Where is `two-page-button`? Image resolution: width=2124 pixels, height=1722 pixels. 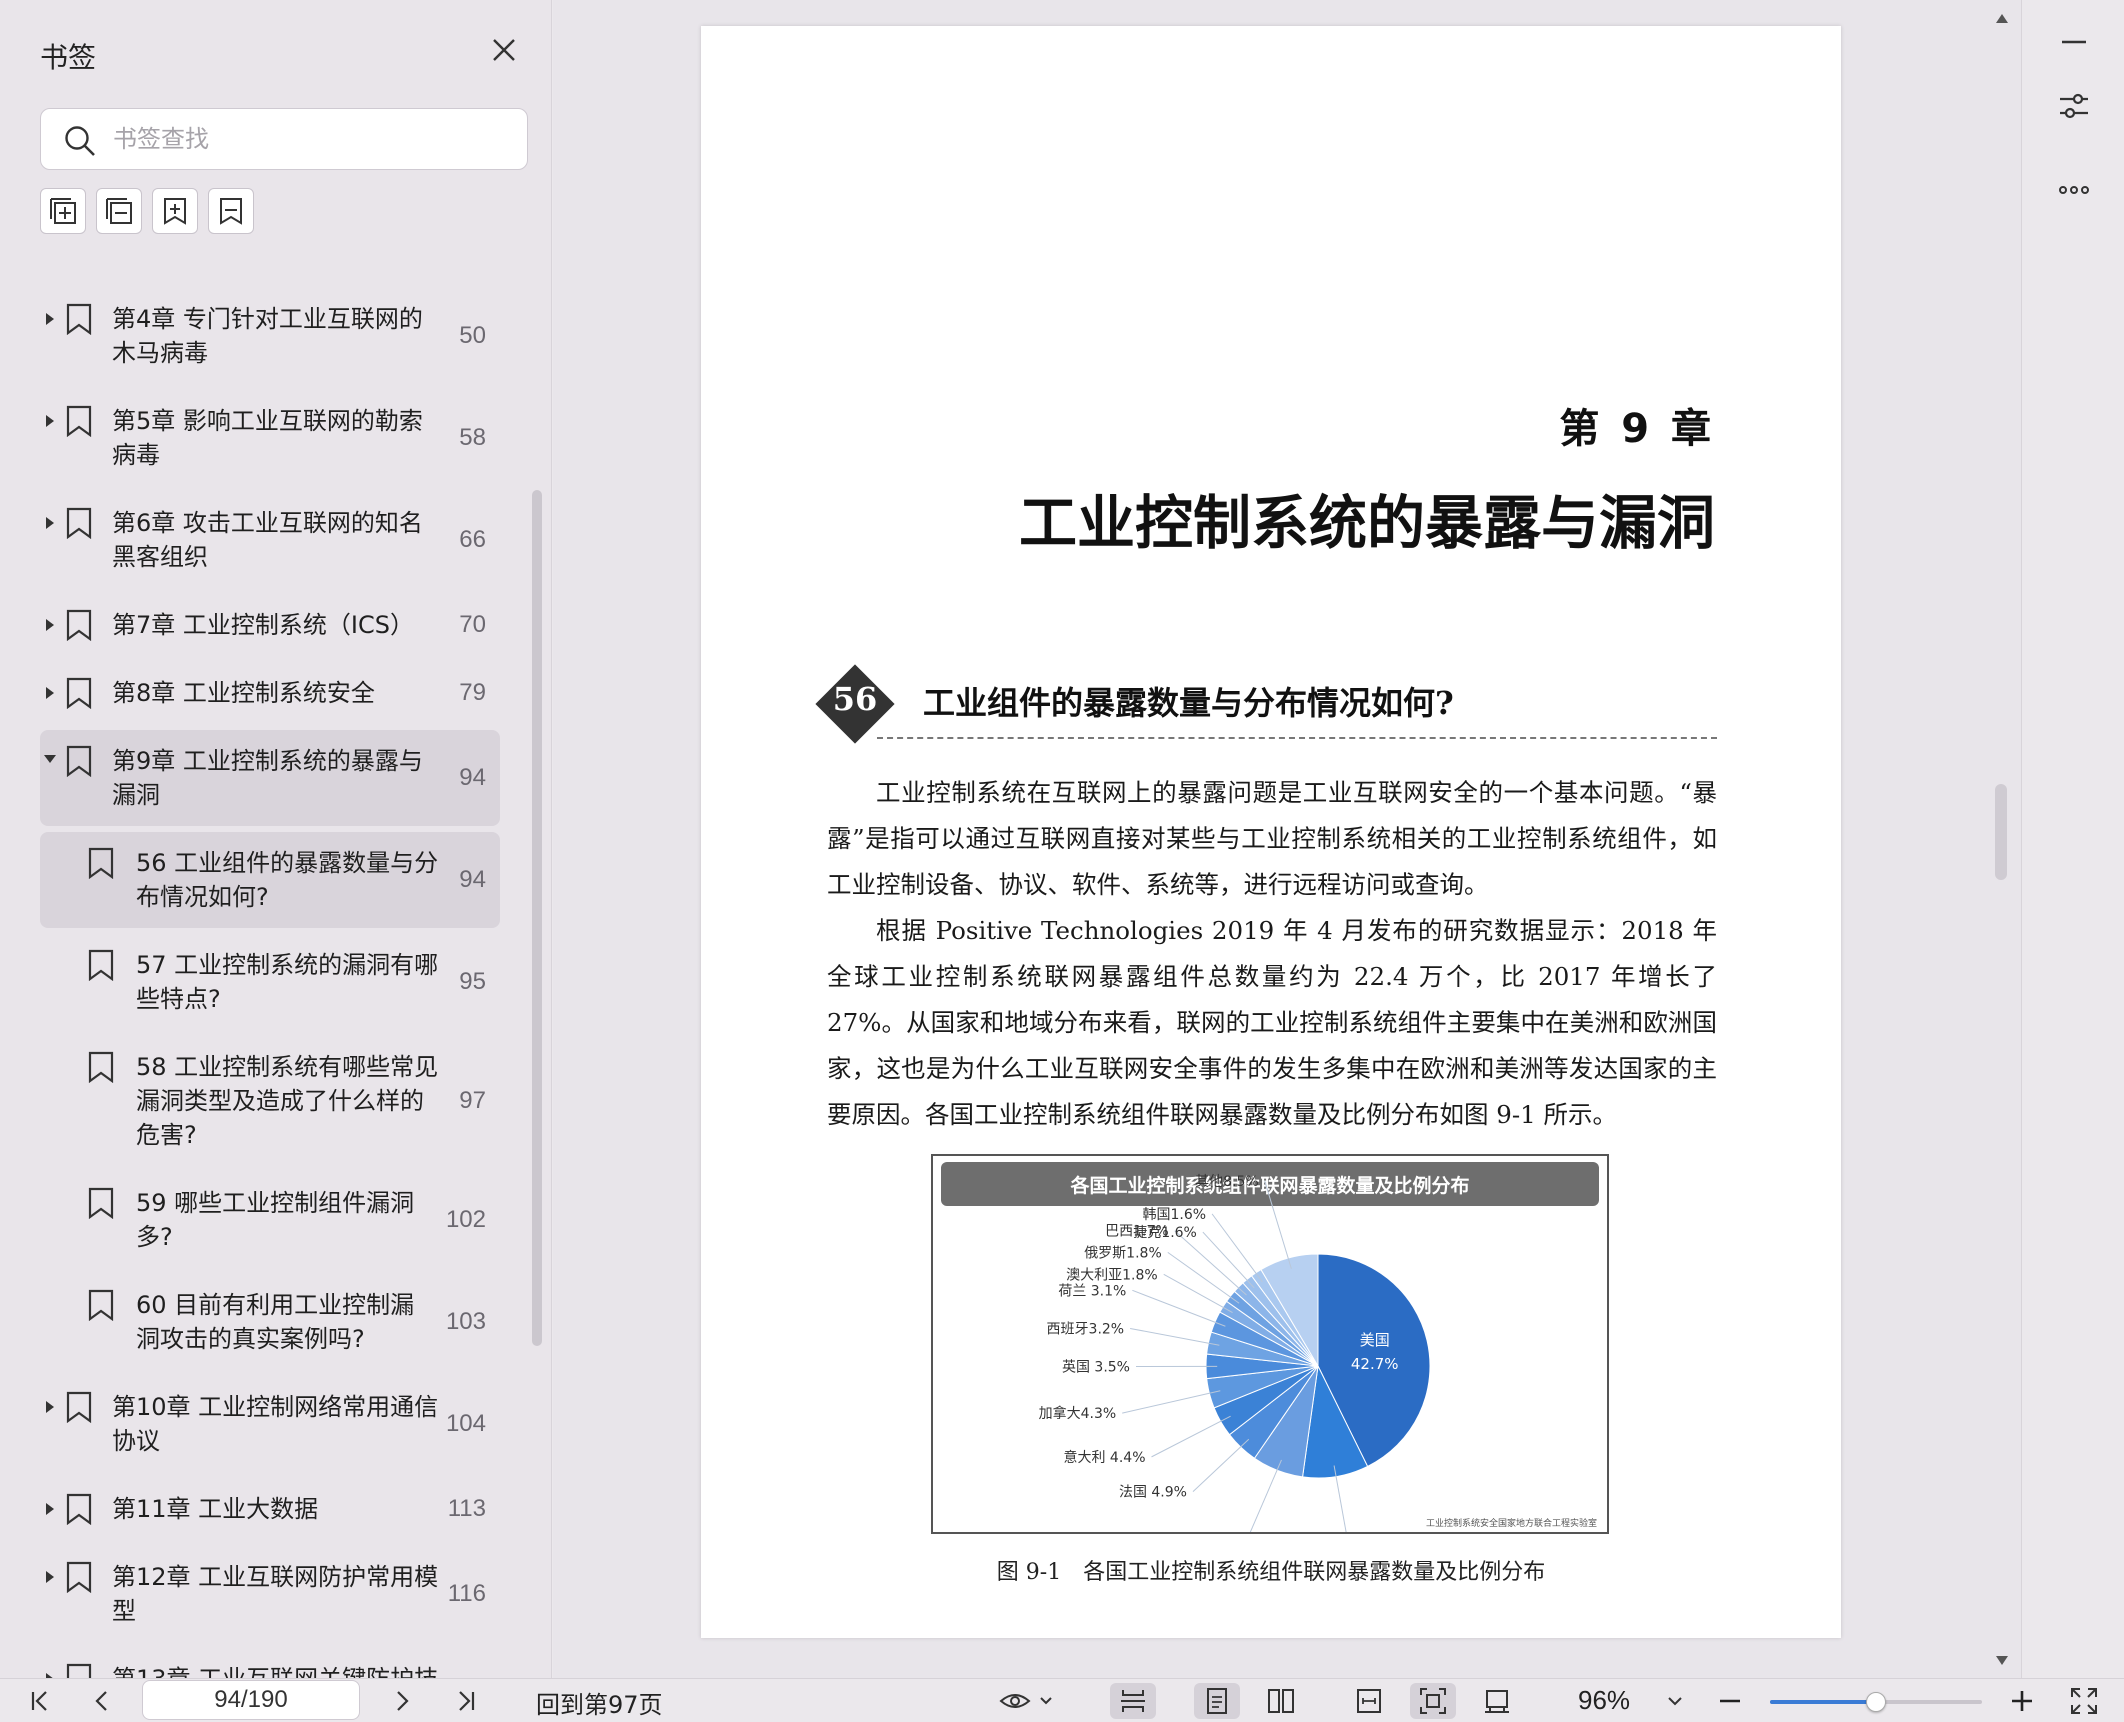
two-page-button is located at coordinates (1281, 1701).